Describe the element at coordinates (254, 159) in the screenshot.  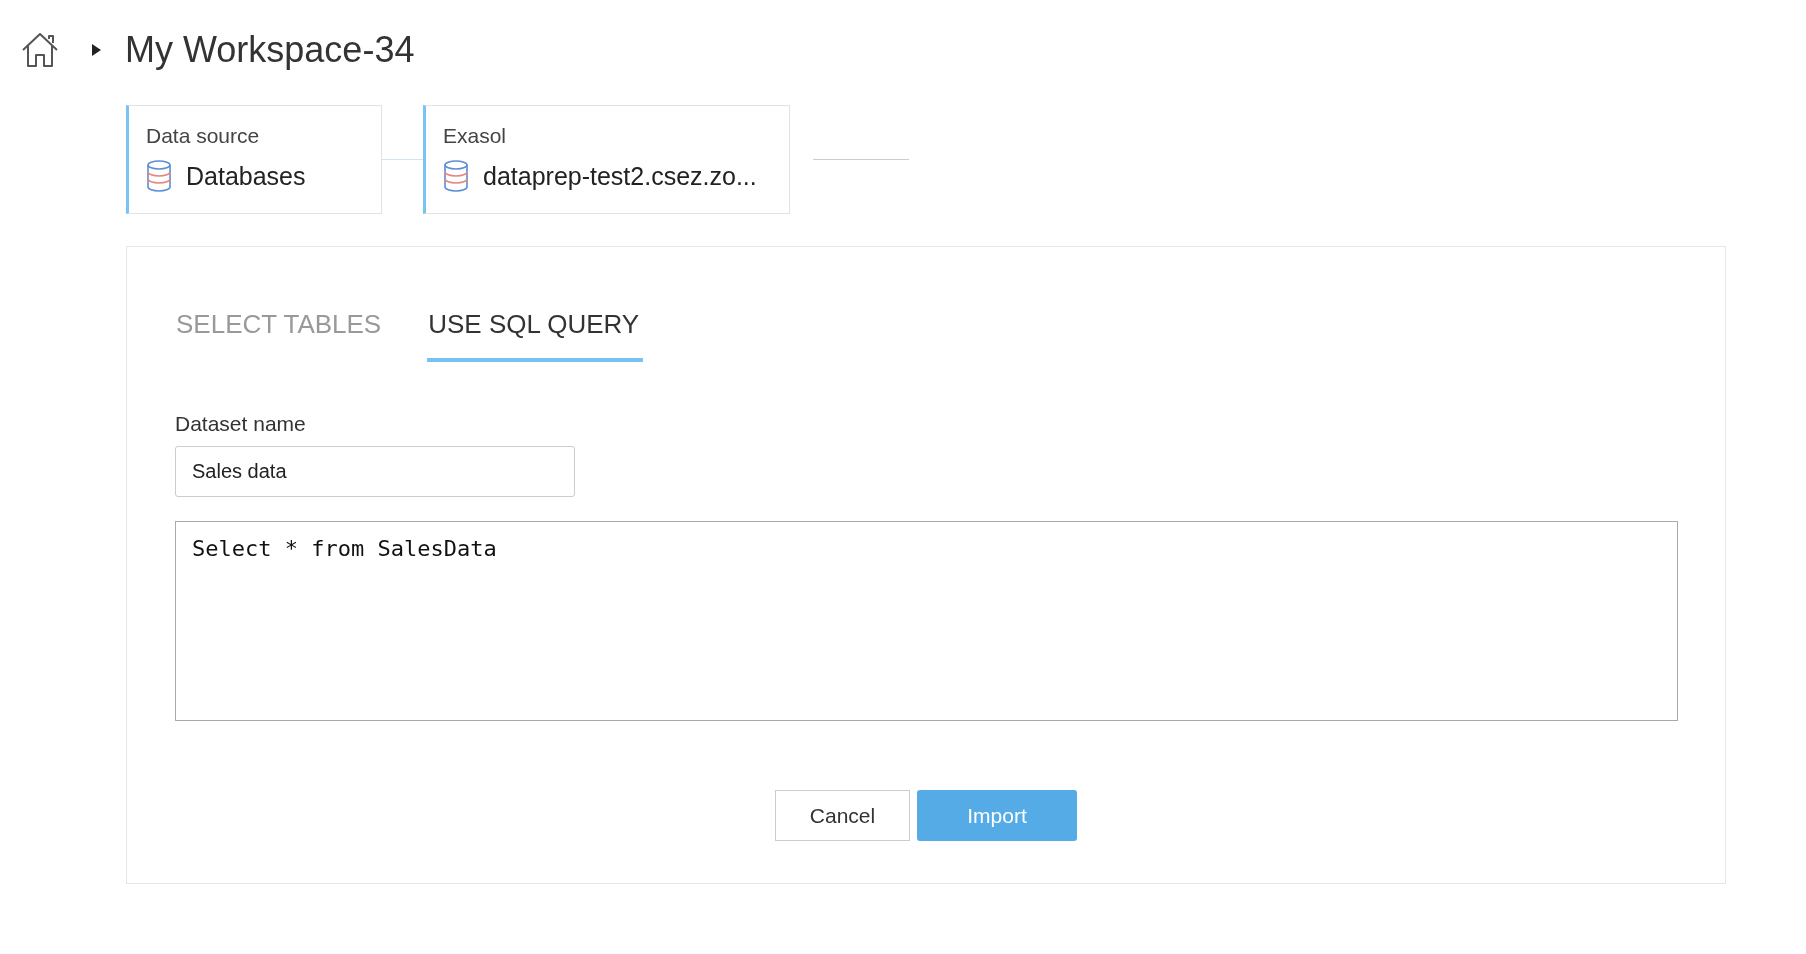
I see `step-card: Data source Databases` at that location.